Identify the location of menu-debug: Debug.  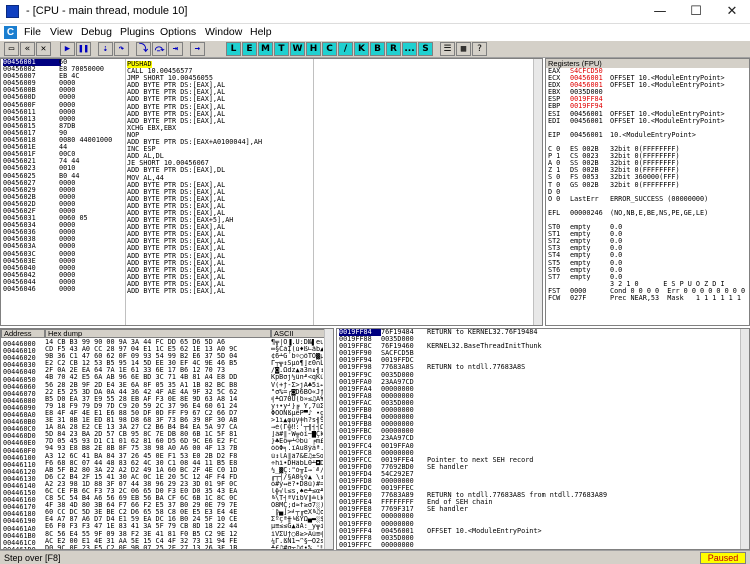
(96, 32).